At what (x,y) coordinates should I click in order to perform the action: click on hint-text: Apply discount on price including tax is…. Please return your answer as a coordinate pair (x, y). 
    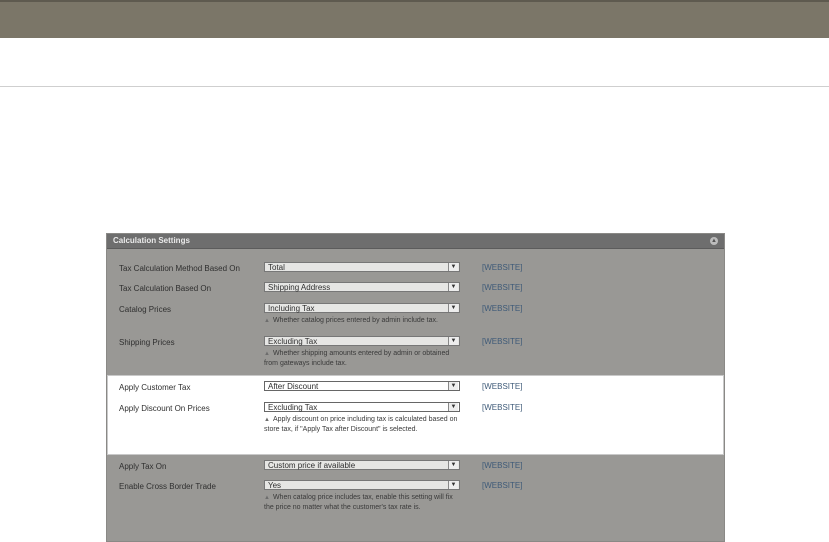
    Looking at the image, I should click on (361, 424).